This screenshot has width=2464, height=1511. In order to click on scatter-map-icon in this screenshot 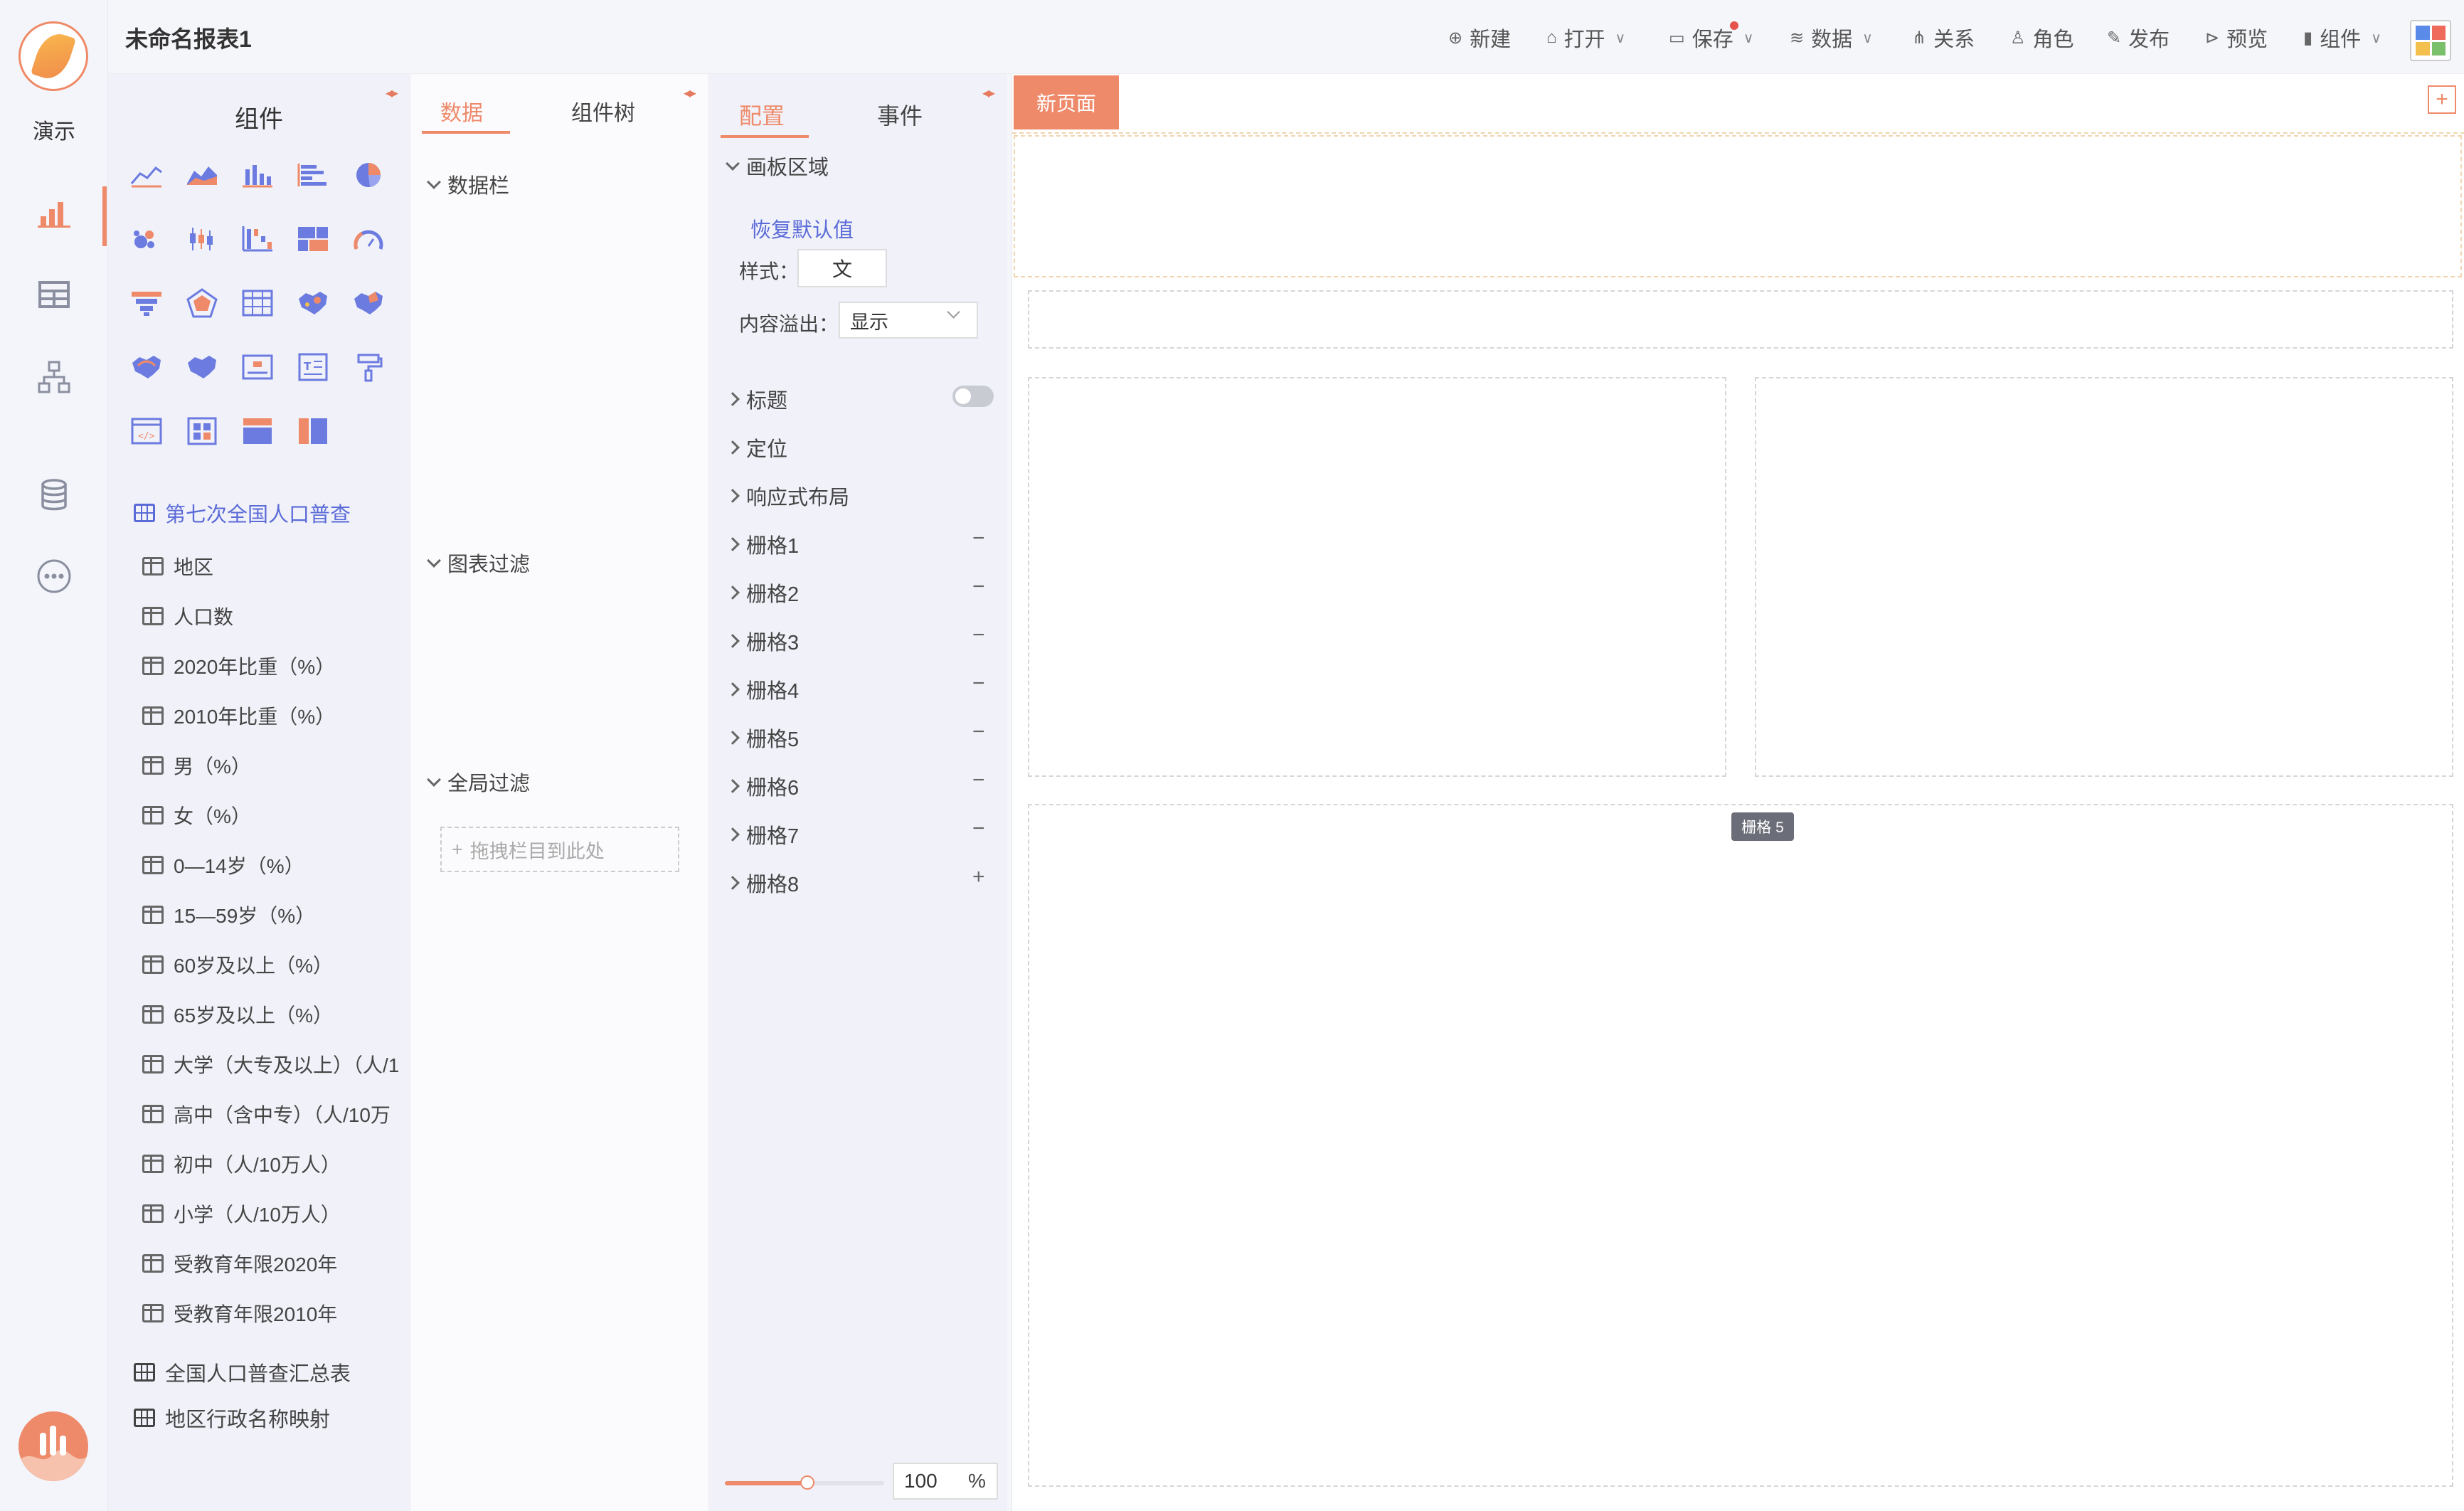, I will do `click(202, 367)`.